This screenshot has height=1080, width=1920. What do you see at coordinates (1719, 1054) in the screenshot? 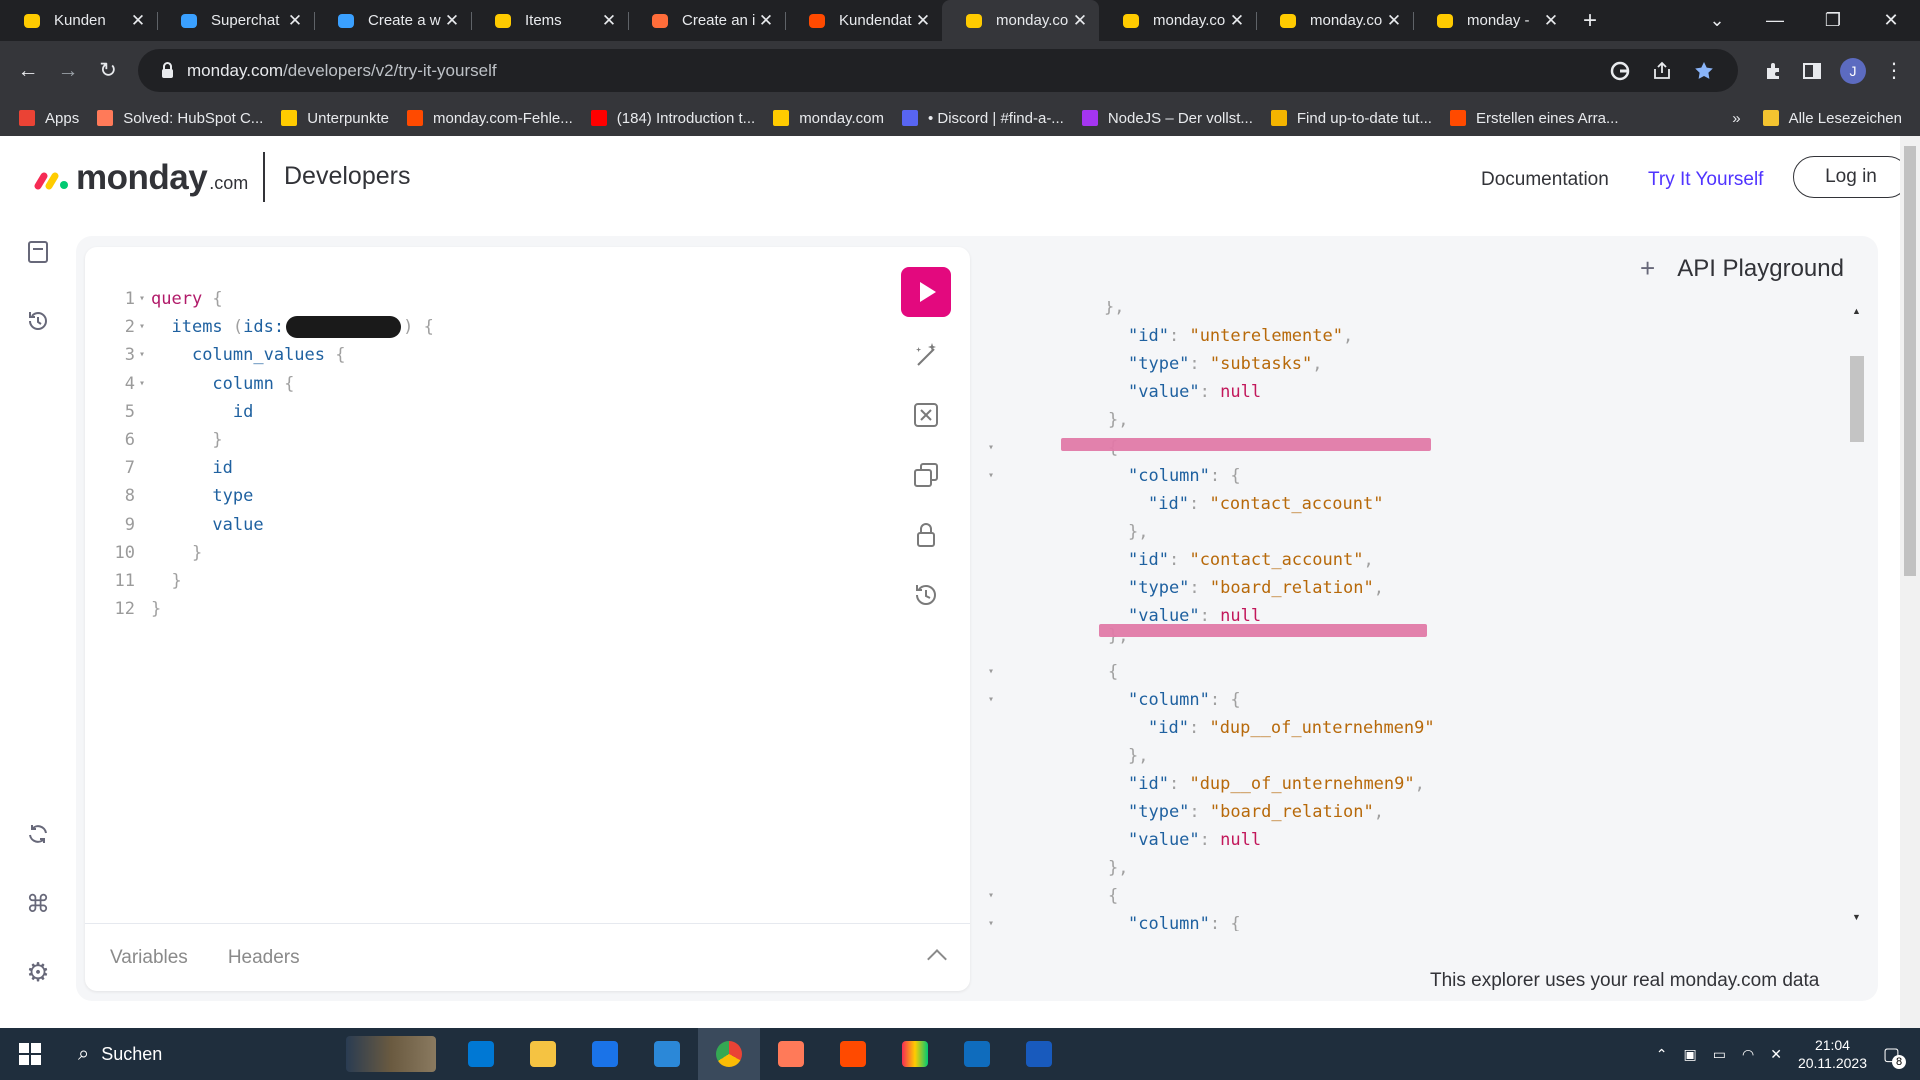
I see `battery-icon: ▭` at bounding box center [1719, 1054].